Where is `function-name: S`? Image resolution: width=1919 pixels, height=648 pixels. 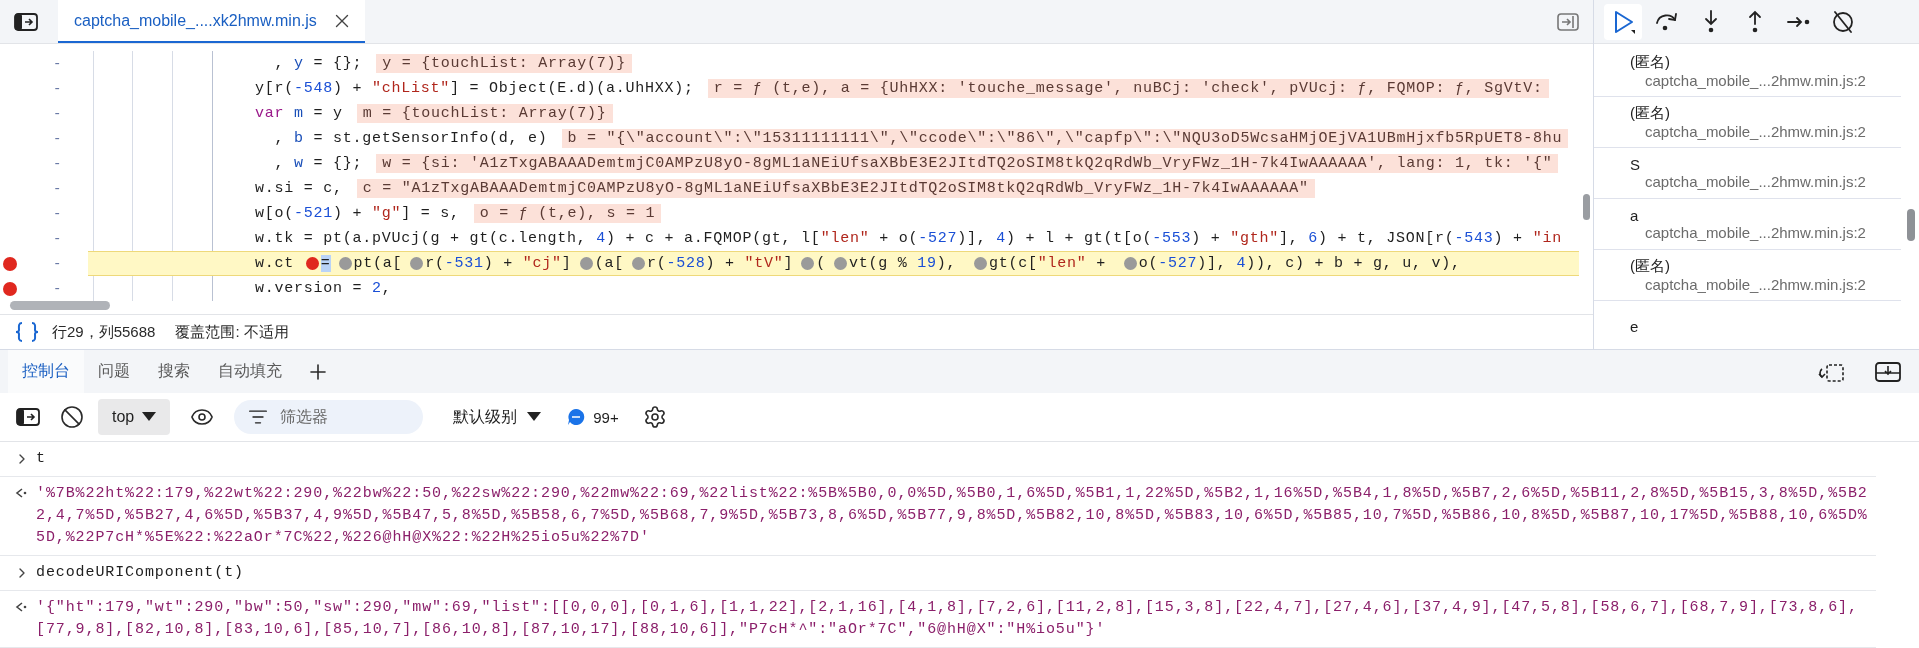 function-name: S is located at coordinates (1635, 164).